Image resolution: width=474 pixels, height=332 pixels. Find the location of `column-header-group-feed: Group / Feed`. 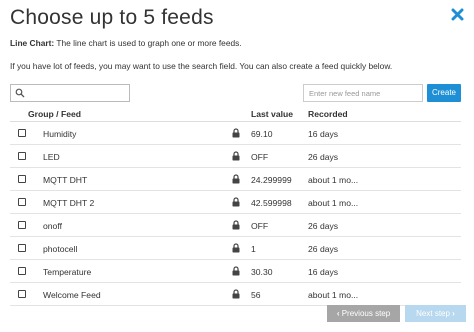

column-header-group-feed: Group / Feed is located at coordinates (54, 114).